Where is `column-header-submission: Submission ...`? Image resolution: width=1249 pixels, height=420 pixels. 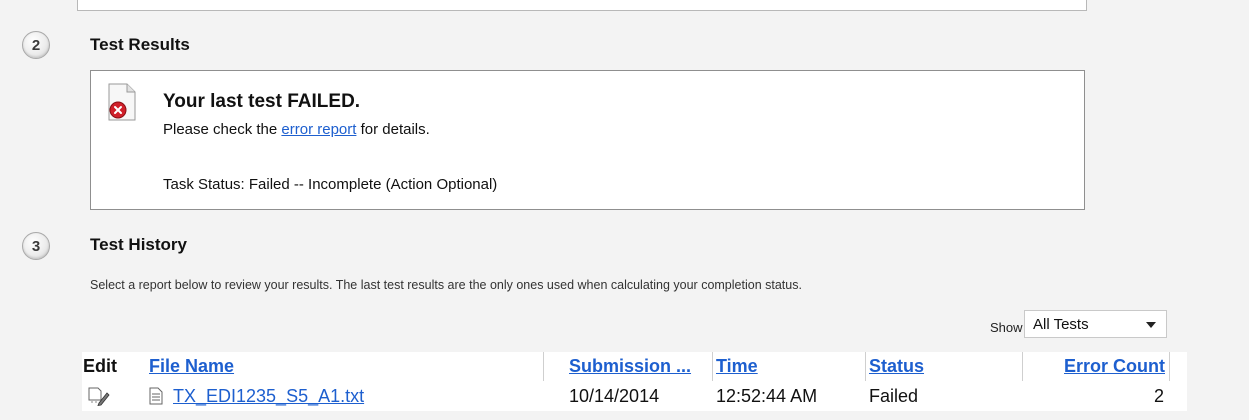 column-header-submission: Submission ... is located at coordinates (639, 366).